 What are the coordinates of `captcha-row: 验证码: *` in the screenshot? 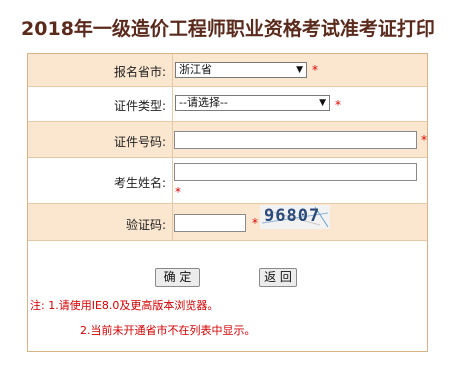 It's located at (227, 222).